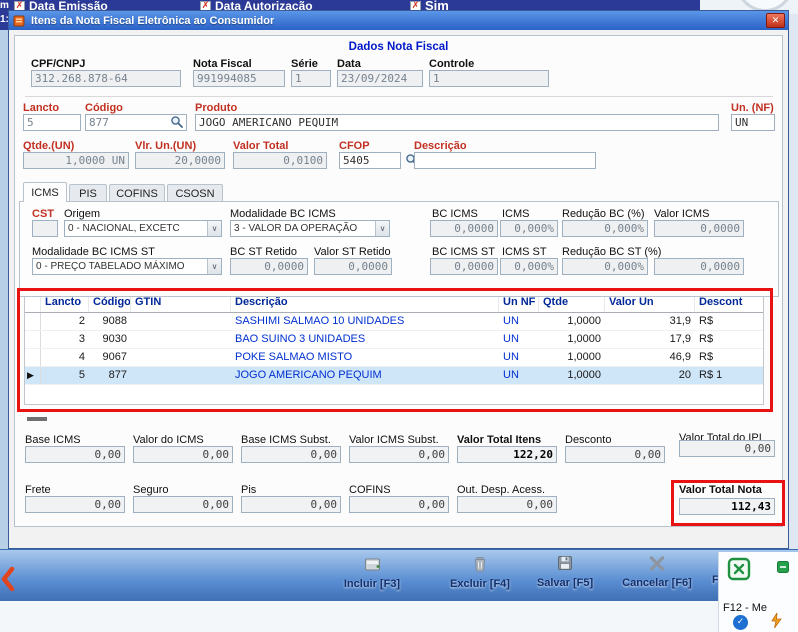  What do you see at coordinates (183, 454) in the screenshot?
I see `valor-do-icms-field: 0,00` at bounding box center [183, 454].